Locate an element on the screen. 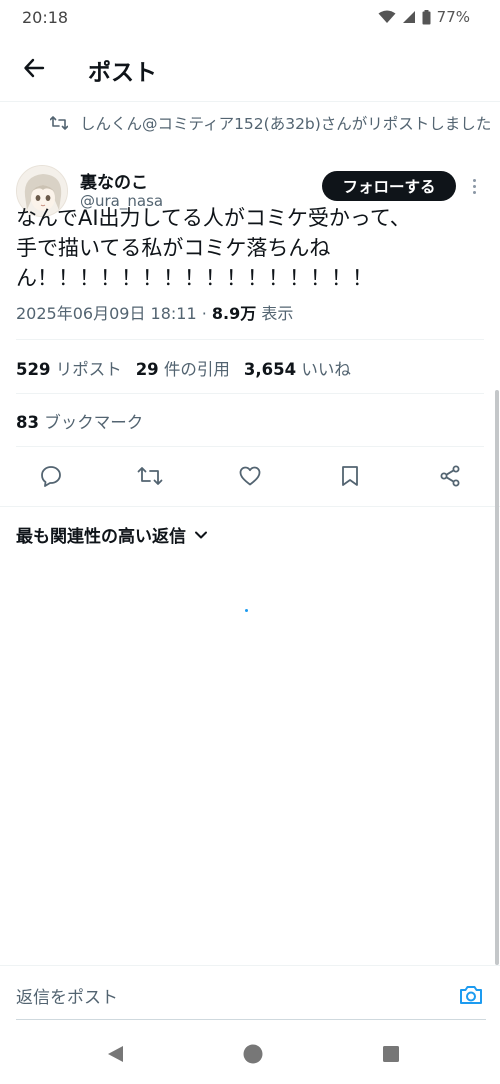  bookmark-button is located at coordinates (350, 478).